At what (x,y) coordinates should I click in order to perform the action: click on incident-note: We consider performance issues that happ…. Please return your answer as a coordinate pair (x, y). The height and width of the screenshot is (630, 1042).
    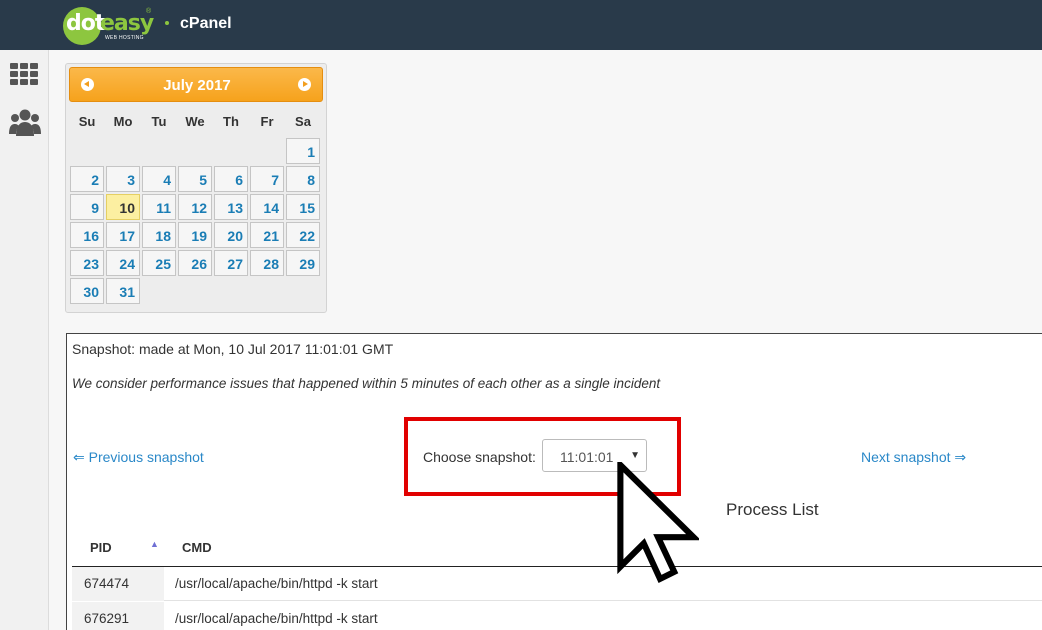
    Looking at the image, I should click on (366, 383).